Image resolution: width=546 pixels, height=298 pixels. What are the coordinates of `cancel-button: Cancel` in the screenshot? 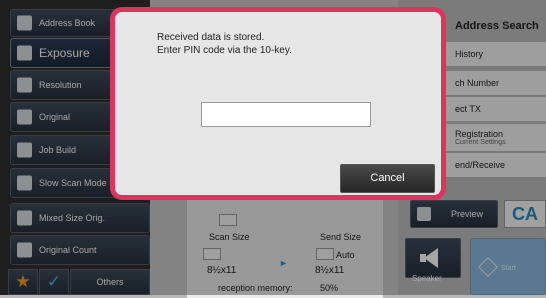 It's located at (387, 178).